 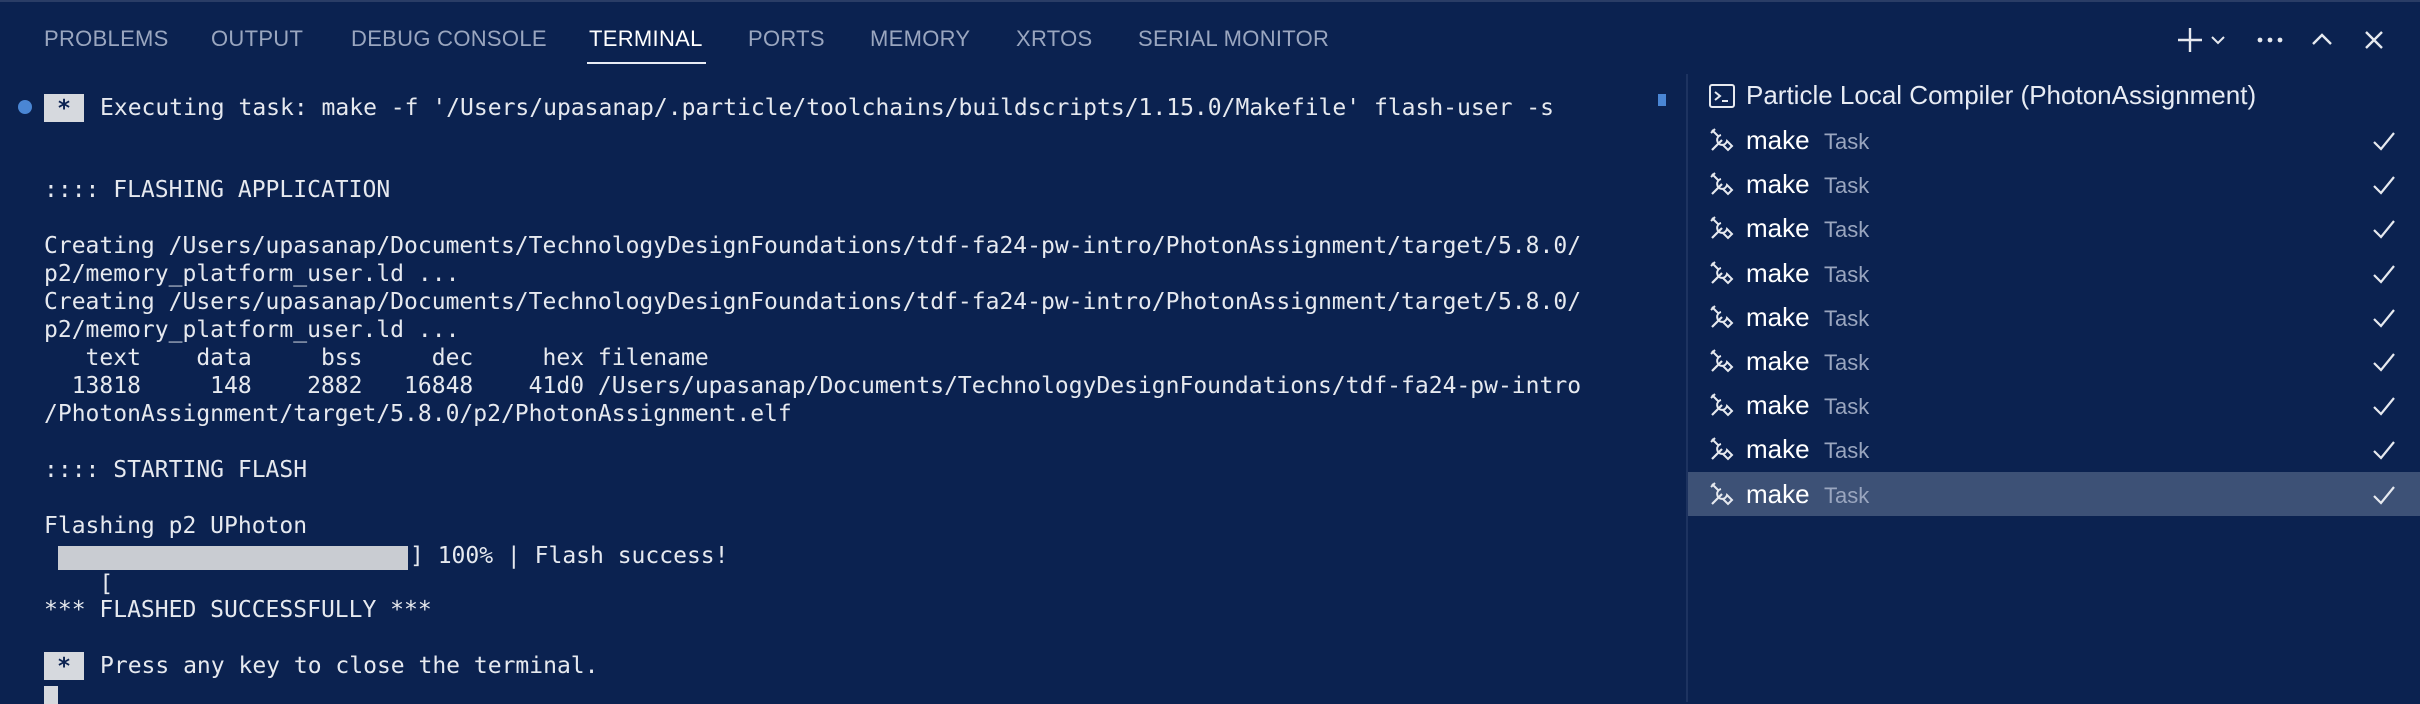 What do you see at coordinates (569, 556) in the screenshot?
I see `progress-status: ] 100% | Flash success!` at bounding box center [569, 556].